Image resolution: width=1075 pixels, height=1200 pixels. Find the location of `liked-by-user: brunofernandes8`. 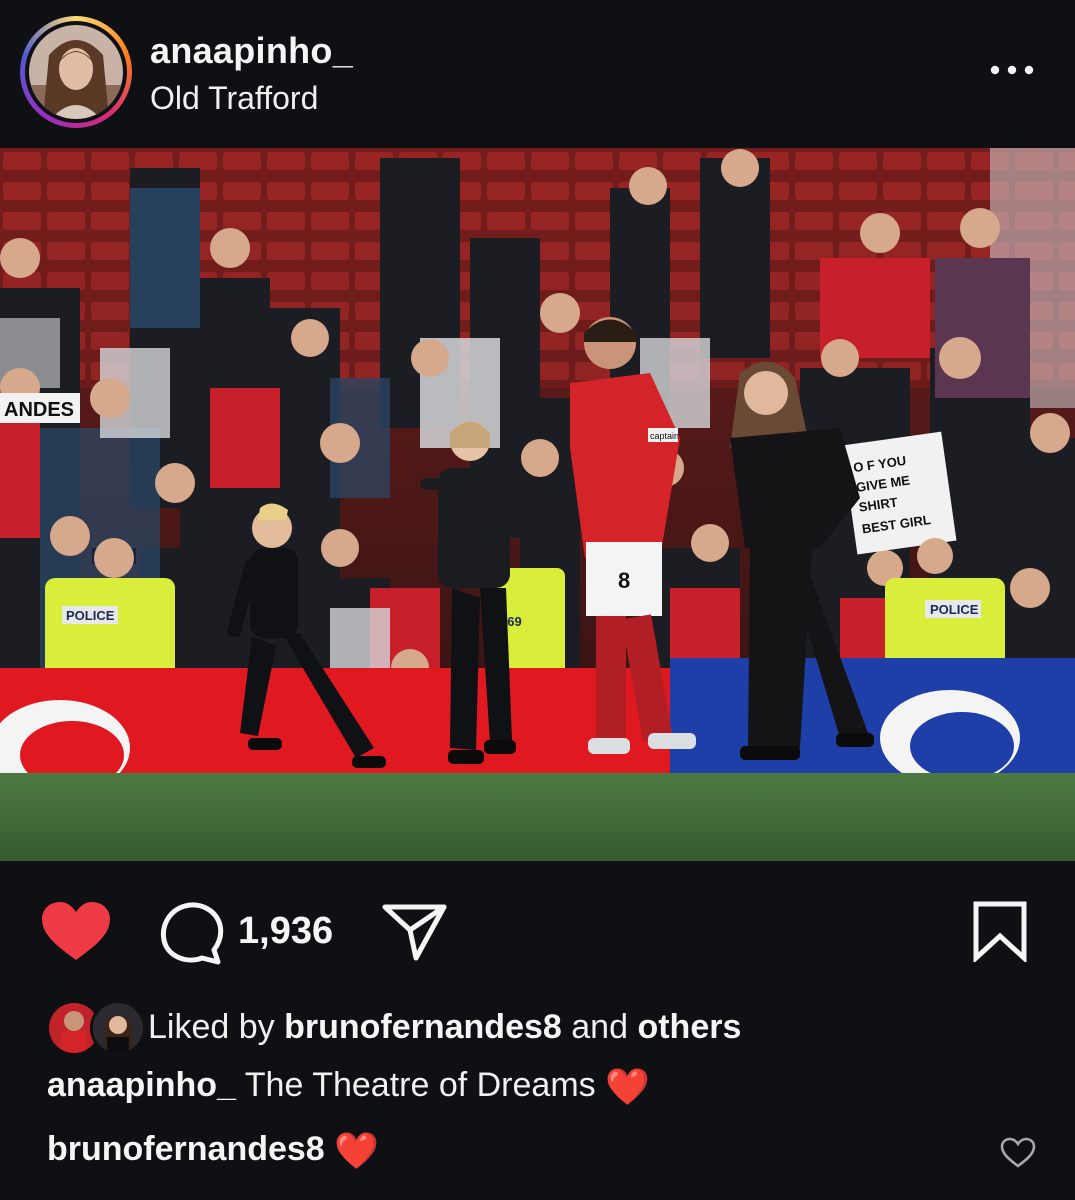

liked-by-user: brunofernandes8 is located at coordinates (423, 1027).